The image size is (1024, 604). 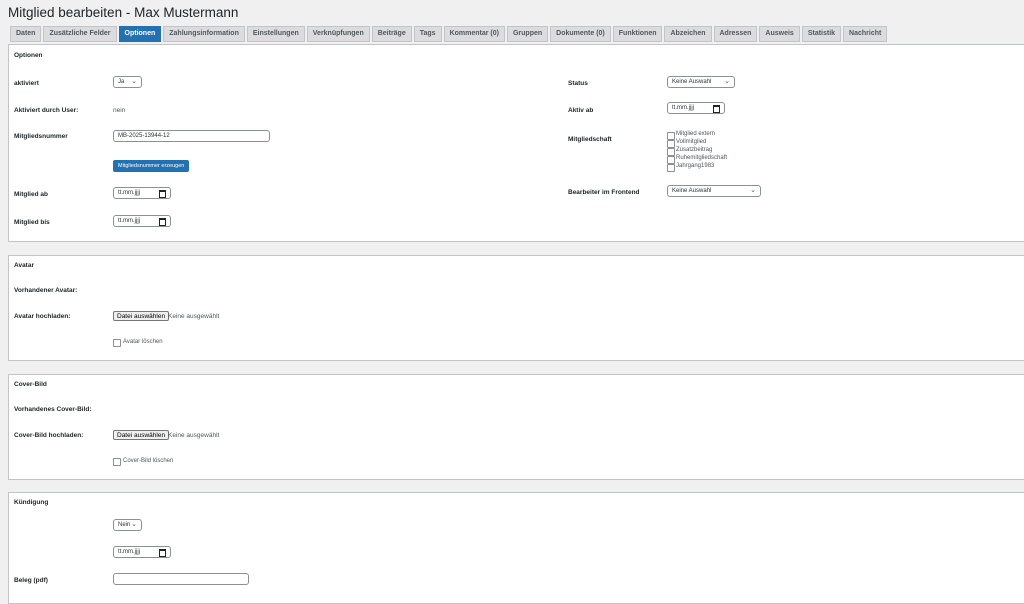 I want to click on mitgliedschaft-label-ruhe: Ruhemitgliedschaft, so click(x=702, y=158).